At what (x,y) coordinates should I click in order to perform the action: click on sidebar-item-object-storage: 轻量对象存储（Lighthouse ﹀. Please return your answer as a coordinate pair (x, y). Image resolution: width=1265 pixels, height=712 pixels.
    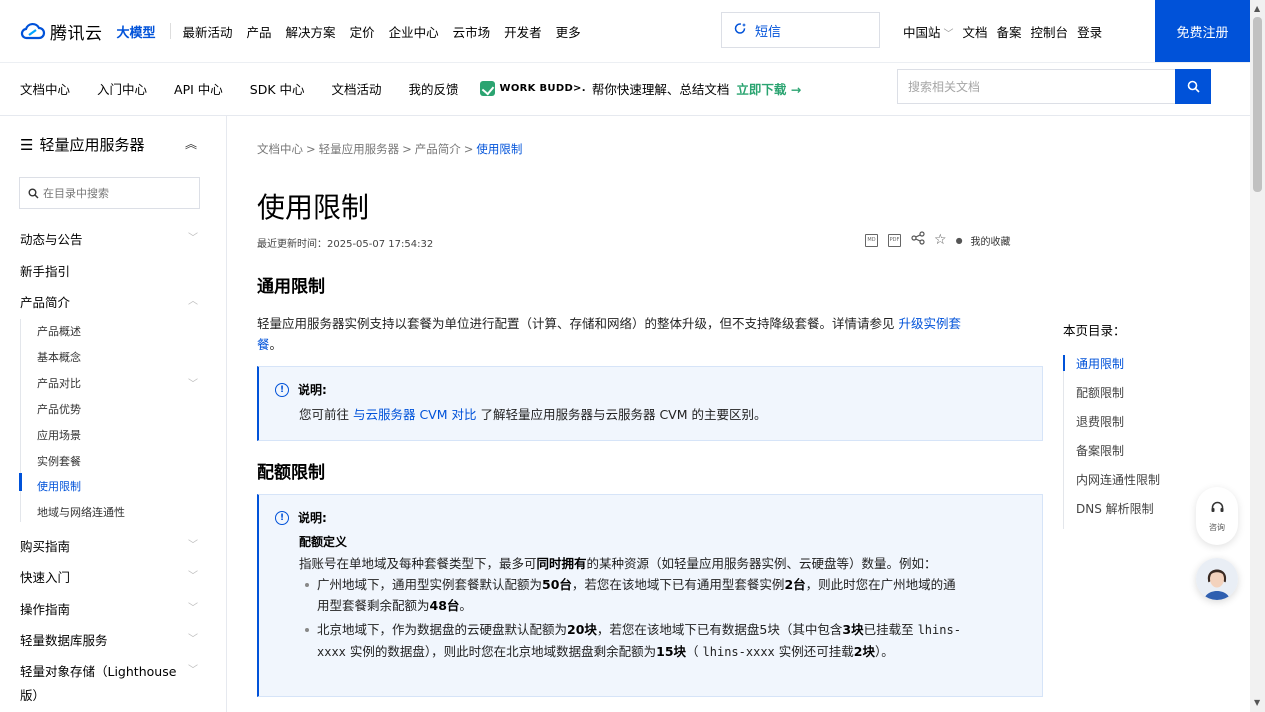
    Looking at the image, I should click on (110, 670).